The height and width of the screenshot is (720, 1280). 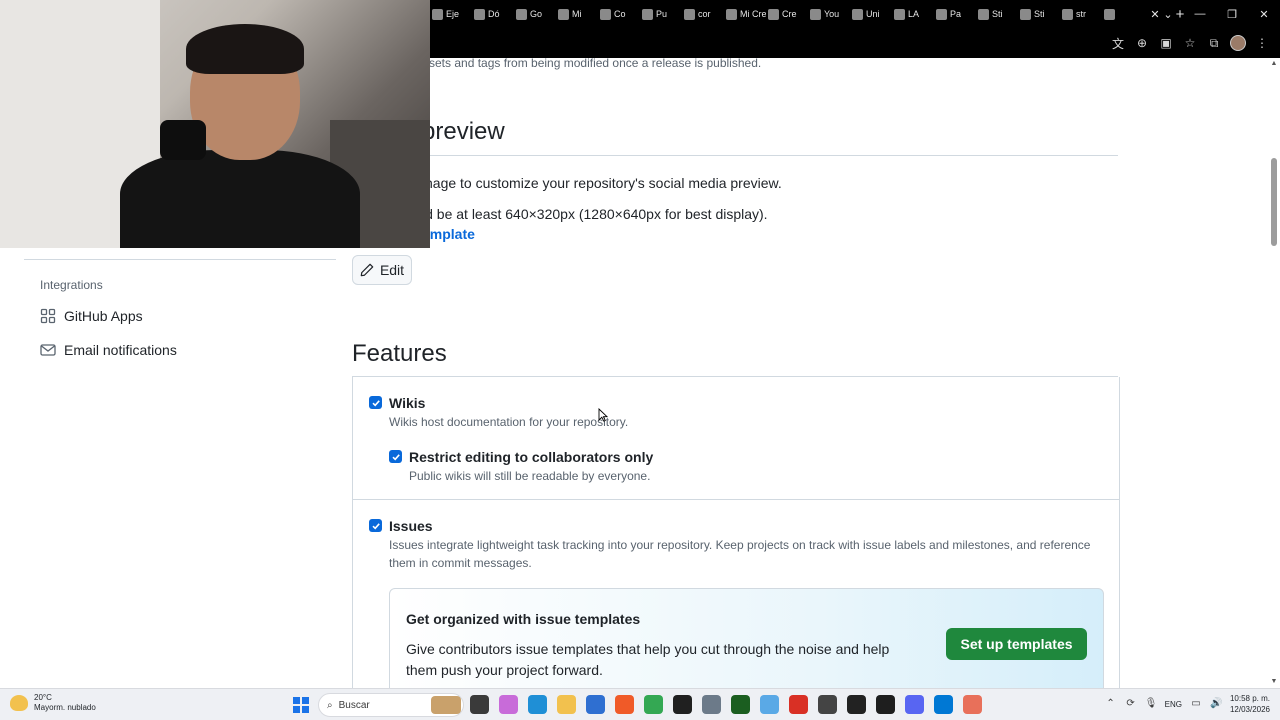 What do you see at coordinates (1264, 14) in the screenshot?
I see `close-window-icon: ✕` at bounding box center [1264, 14].